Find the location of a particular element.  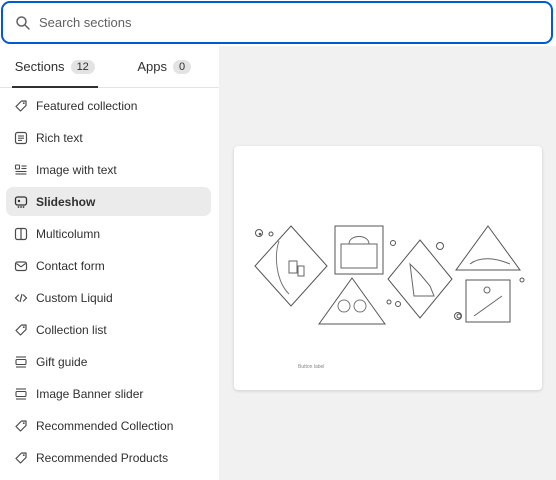

section-item-label: Recommended Products is located at coordinates (102, 457).